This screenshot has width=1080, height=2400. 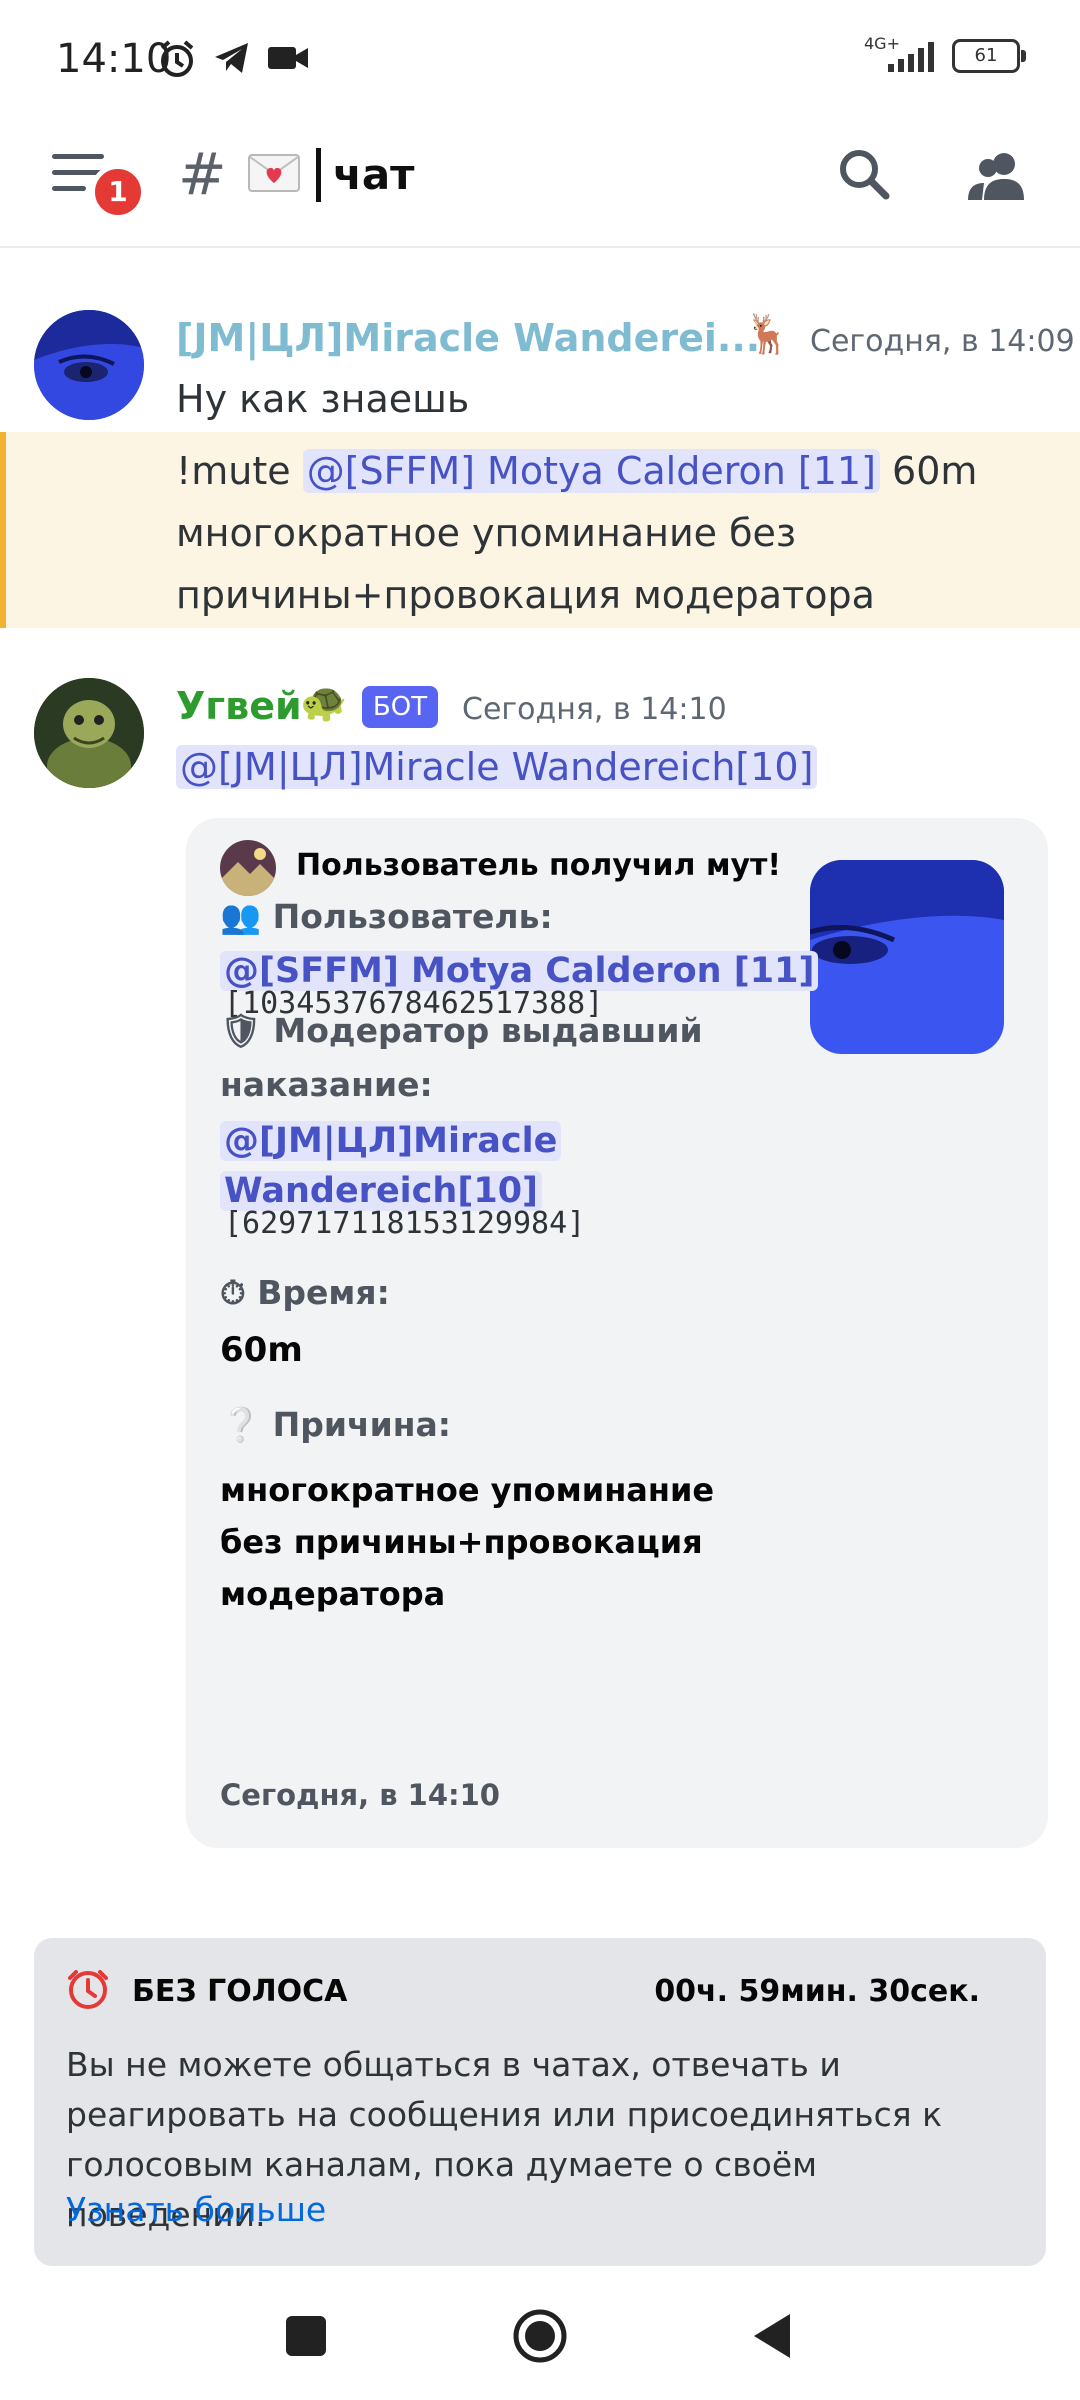 I want to click on status-right: 4G+ 61, so click(x=945, y=55).